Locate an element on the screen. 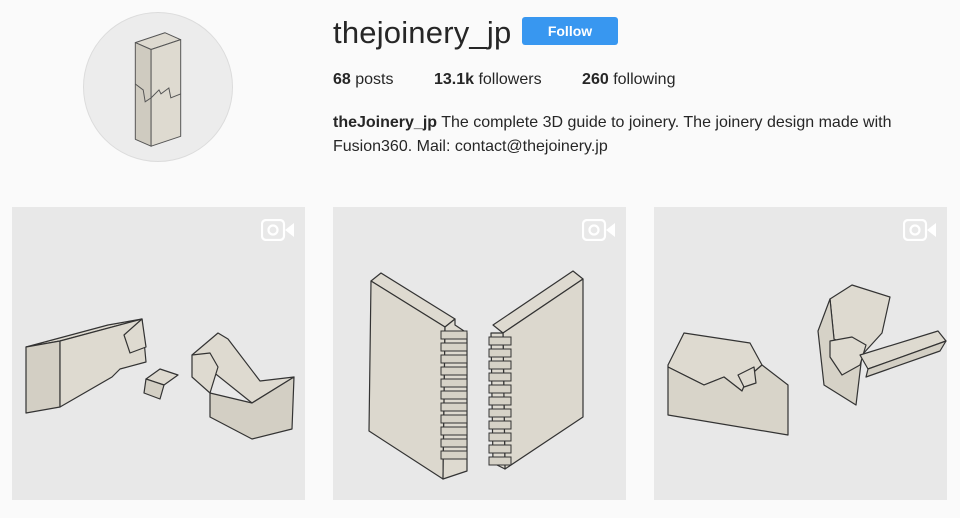 This screenshot has width=960, height=518. wood-post-illustration is located at coordinates (158, 89).